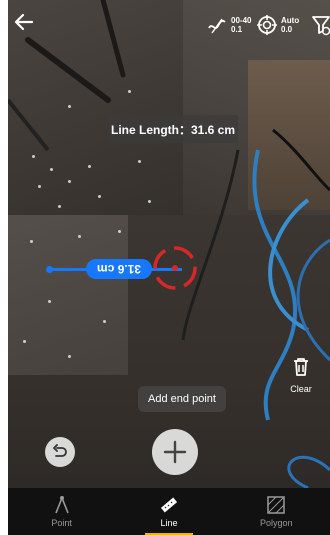 The width and height of the screenshot is (330, 535). What do you see at coordinates (320, 25) in the screenshot?
I see `settings-filter-icon` at bounding box center [320, 25].